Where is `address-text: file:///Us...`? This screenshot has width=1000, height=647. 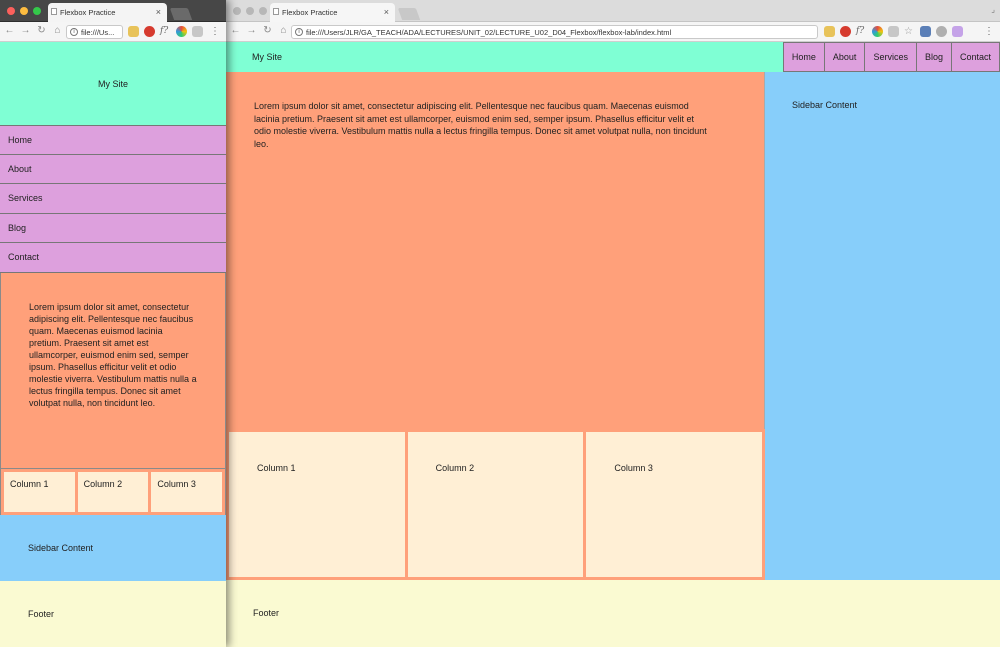
address-text: file:///Us... is located at coordinates (98, 32).